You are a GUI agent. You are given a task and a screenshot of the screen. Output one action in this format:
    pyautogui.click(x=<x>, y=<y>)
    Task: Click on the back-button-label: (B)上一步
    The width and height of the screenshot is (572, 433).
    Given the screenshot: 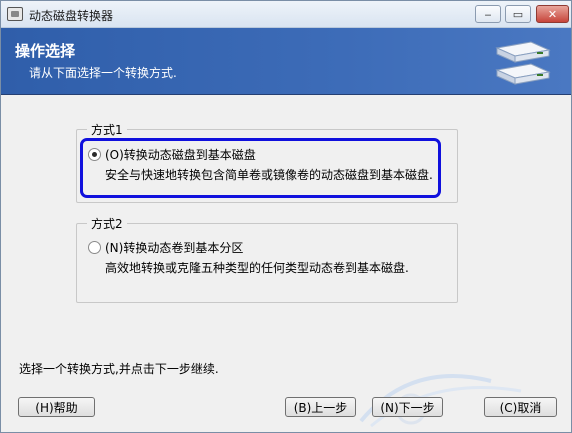 What is the action you would take?
    pyautogui.click(x=320, y=407)
    